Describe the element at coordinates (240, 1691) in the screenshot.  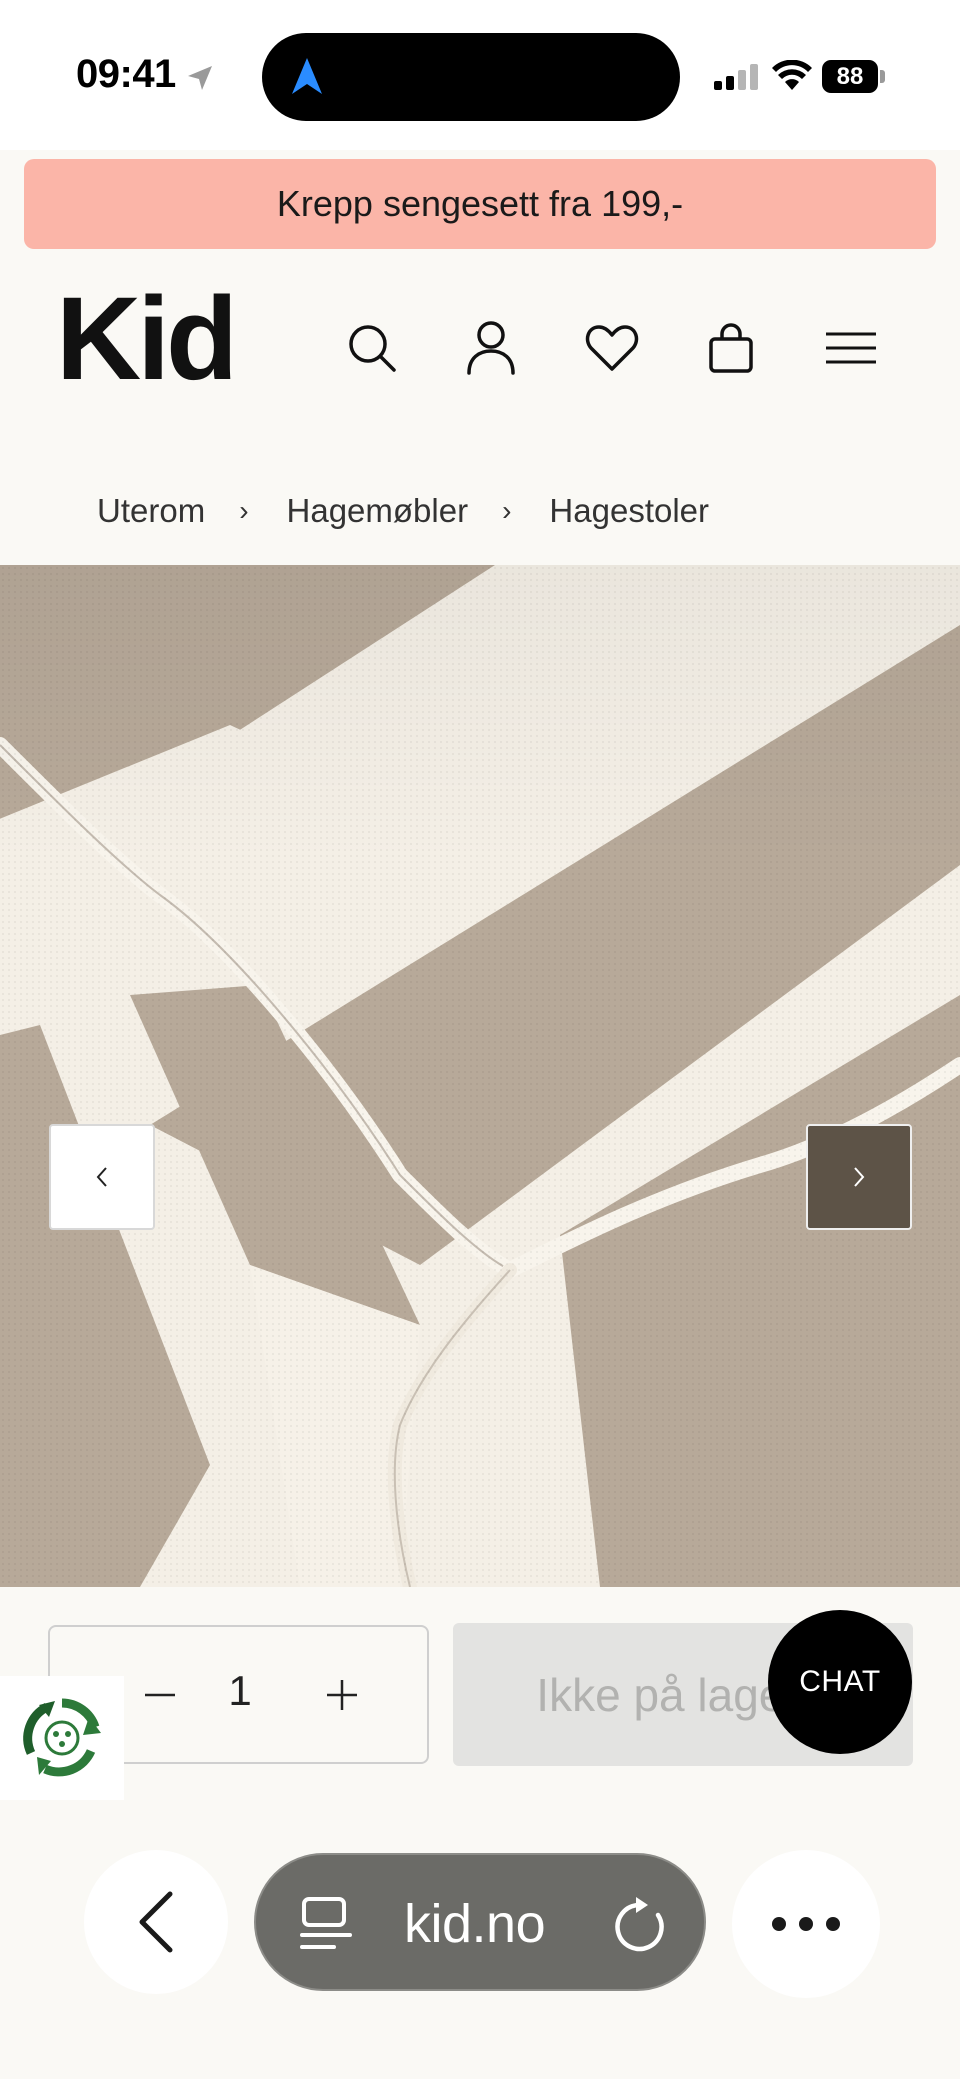
I see `quantity-value: 1` at that location.